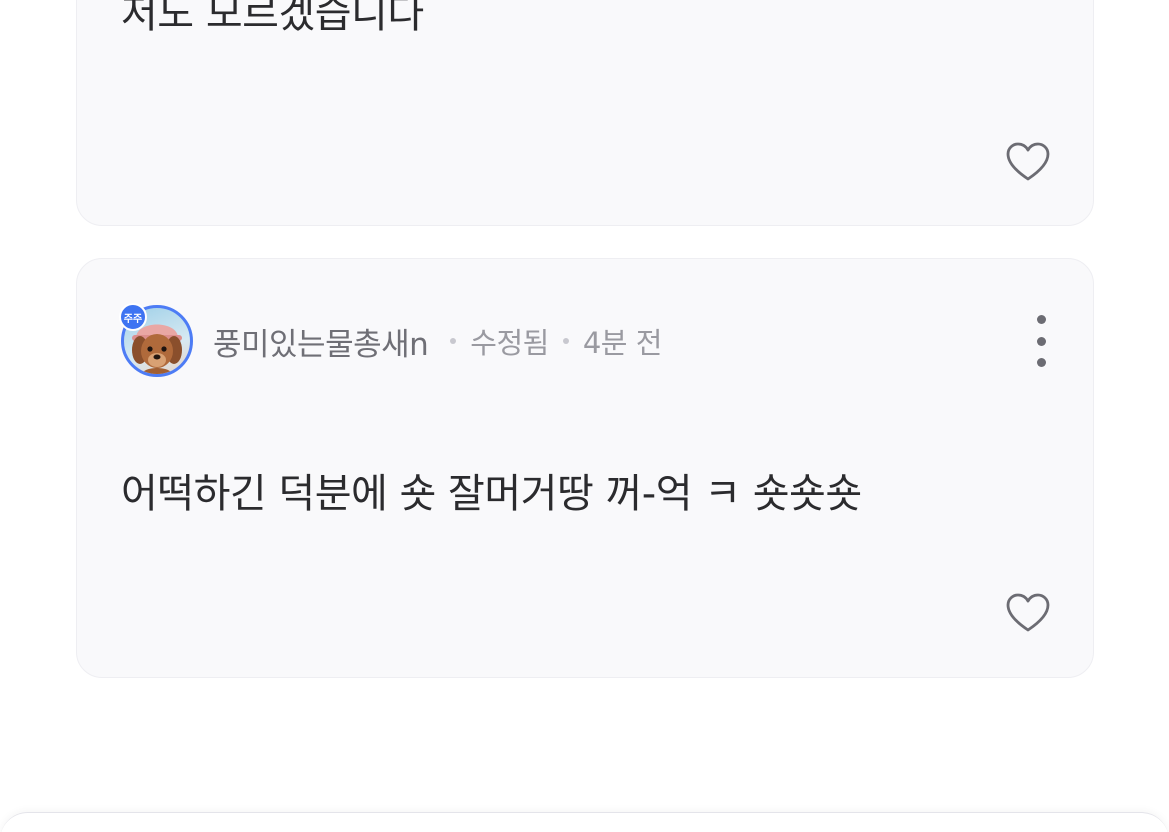 The image size is (1169, 832). What do you see at coordinates (272, 18) in the screenshot?
I see `comment-text: 저도 모르겠습니다` at bounding box center [272, 18].